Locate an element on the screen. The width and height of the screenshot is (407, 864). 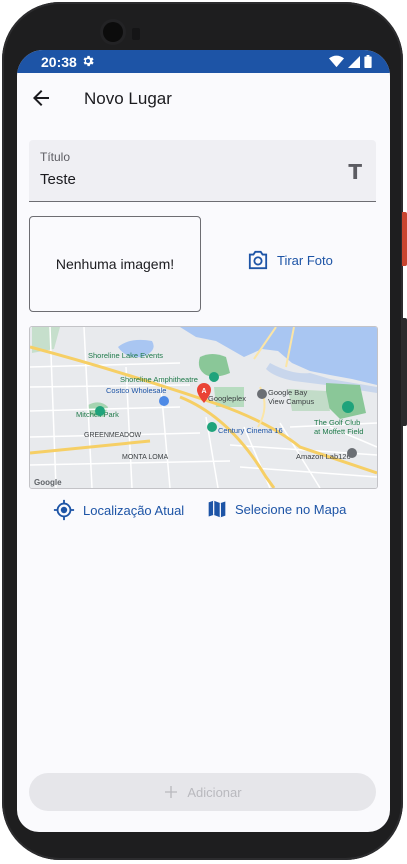
select-on-map-button: Selecione no Mapa is located at coordinates (276, 509).